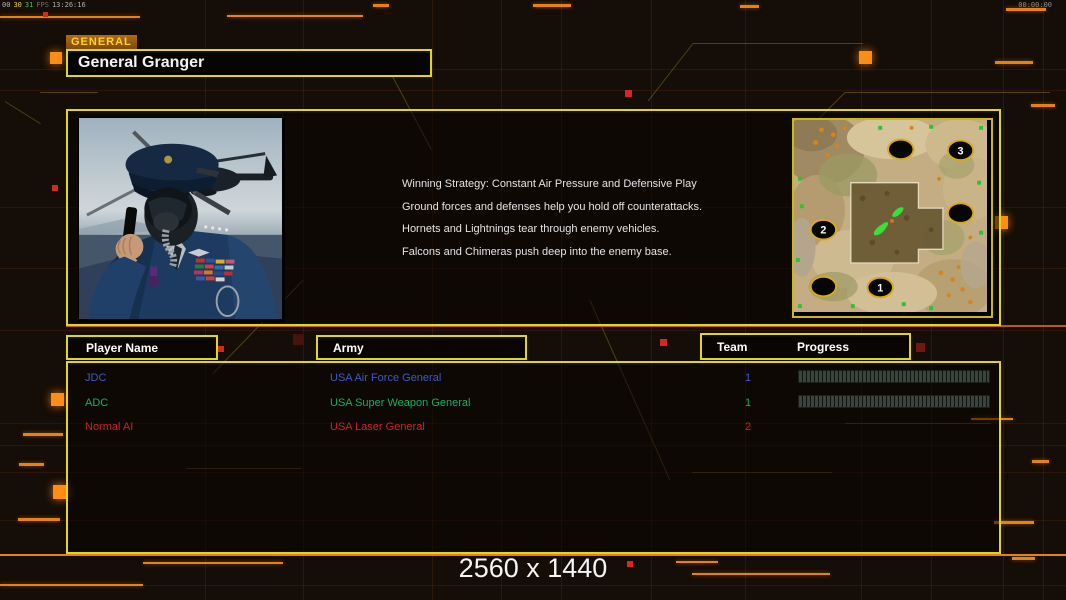 Image resolution: width=1066 pixels, height=600 pixels. What do you see at coordinates (348, 347) in the screenshot?
I see `column-label: Army` at bounding box center [348, 347].